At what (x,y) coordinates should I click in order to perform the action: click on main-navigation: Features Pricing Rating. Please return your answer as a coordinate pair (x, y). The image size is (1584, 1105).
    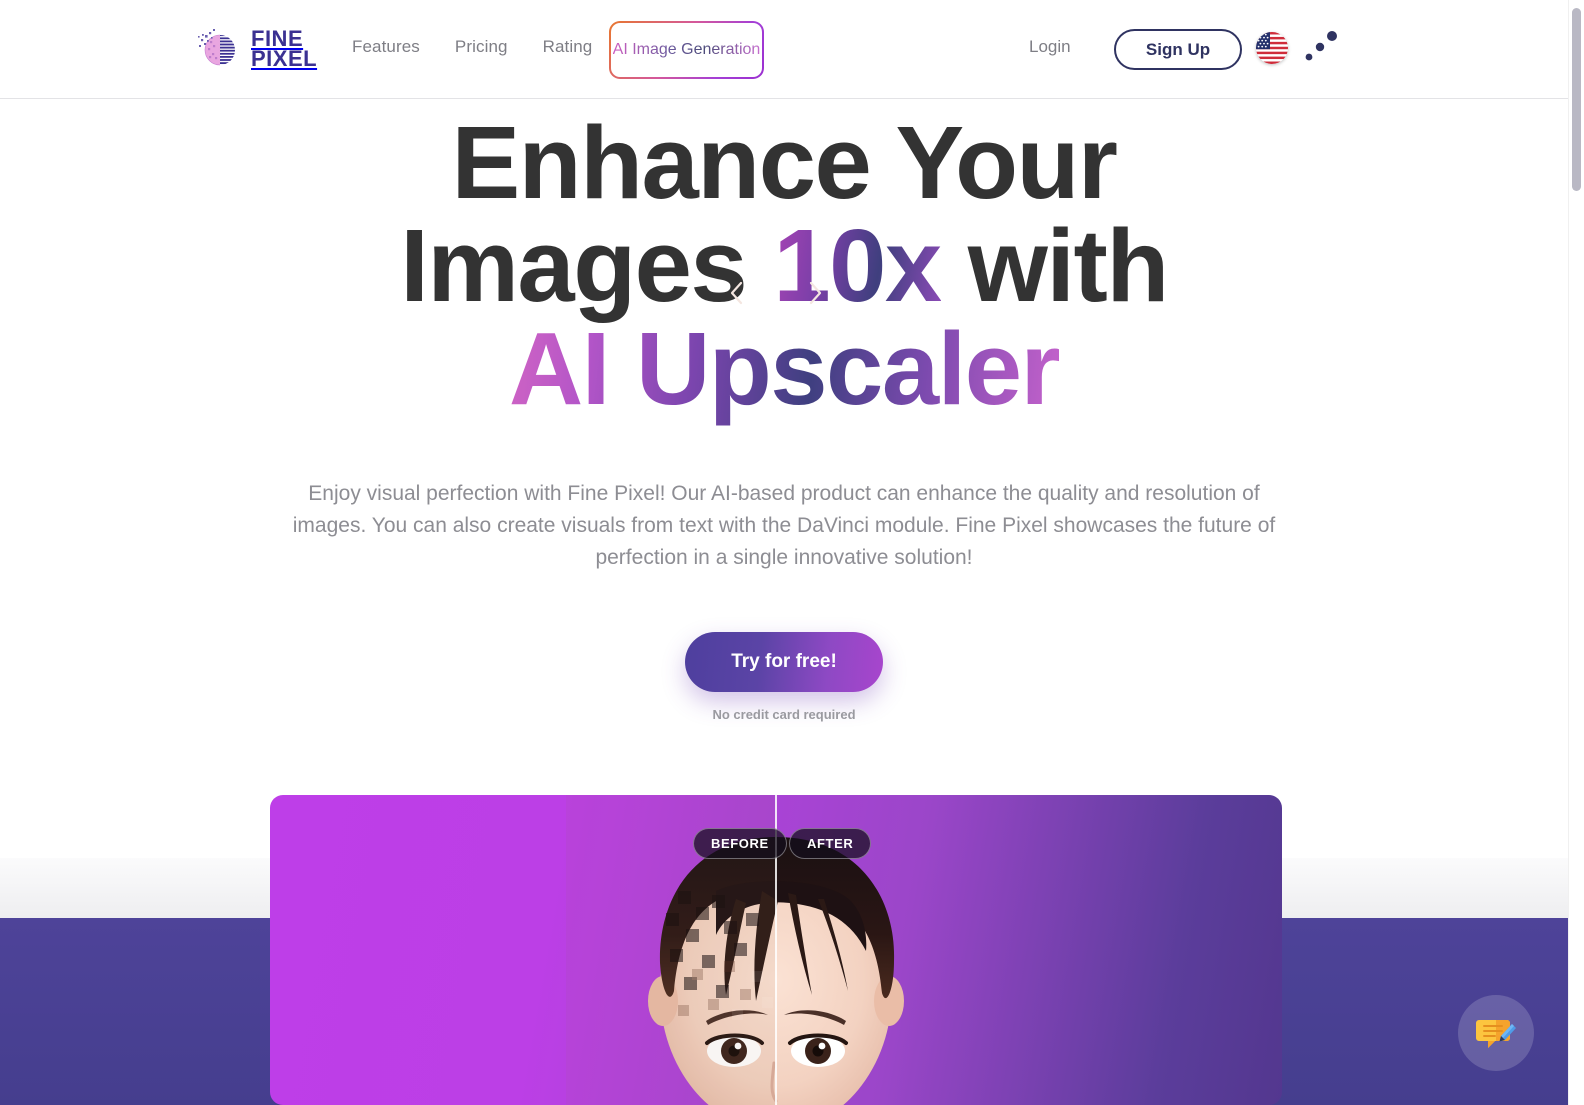
    Looking at the image, I should click on (472, 47).